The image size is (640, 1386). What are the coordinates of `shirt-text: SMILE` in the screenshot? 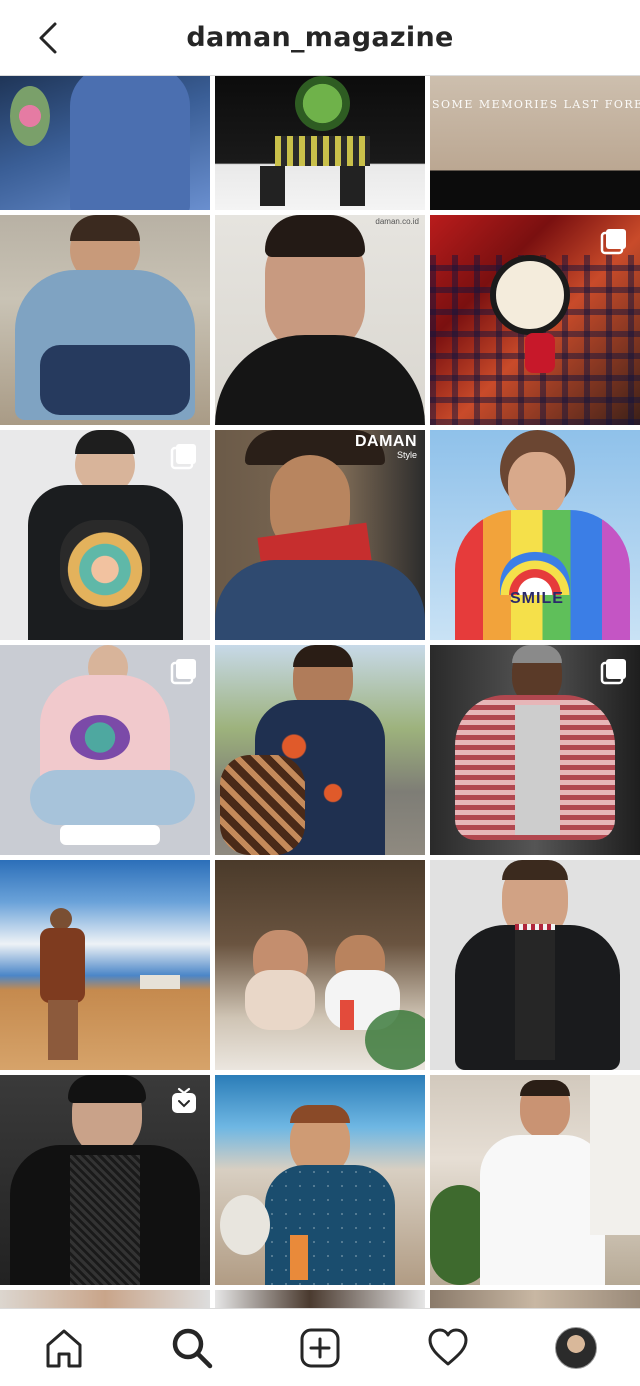 It's located at (537, 598).